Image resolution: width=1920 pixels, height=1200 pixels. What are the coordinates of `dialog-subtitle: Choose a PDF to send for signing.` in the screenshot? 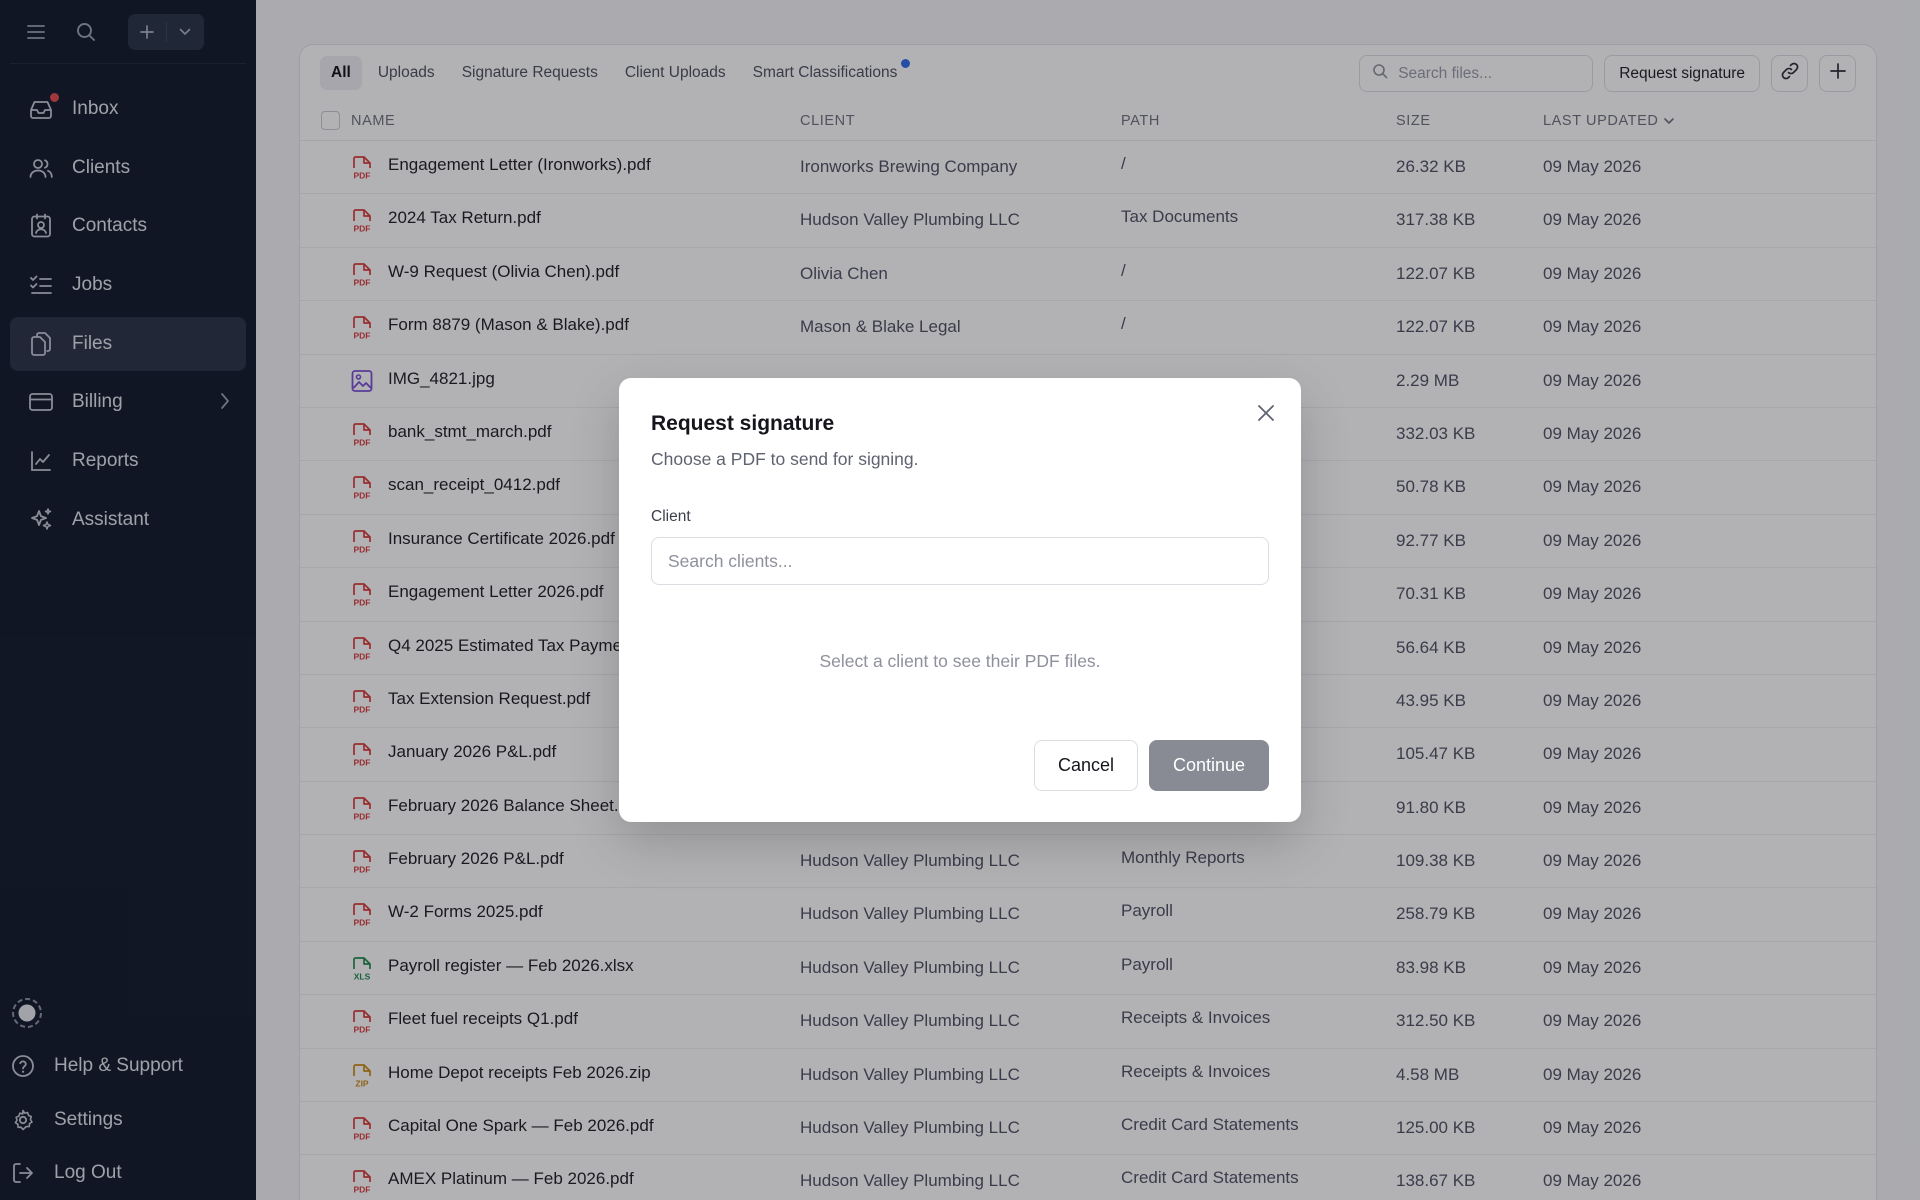 It's located at (785, 459).